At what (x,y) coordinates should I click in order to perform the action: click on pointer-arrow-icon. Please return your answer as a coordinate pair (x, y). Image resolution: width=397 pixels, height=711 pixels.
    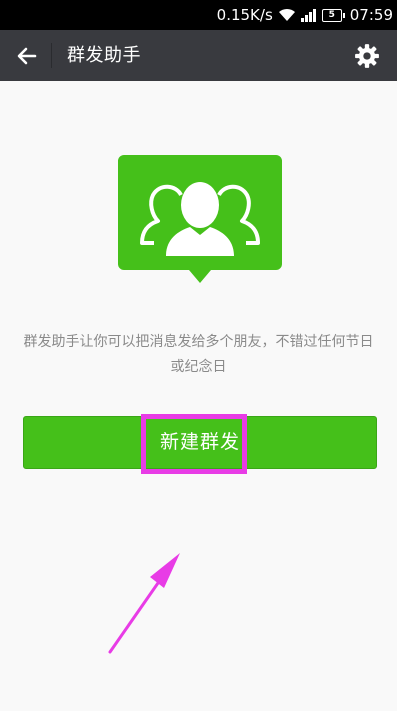
    Looking at the image, I should click on (144, 603).